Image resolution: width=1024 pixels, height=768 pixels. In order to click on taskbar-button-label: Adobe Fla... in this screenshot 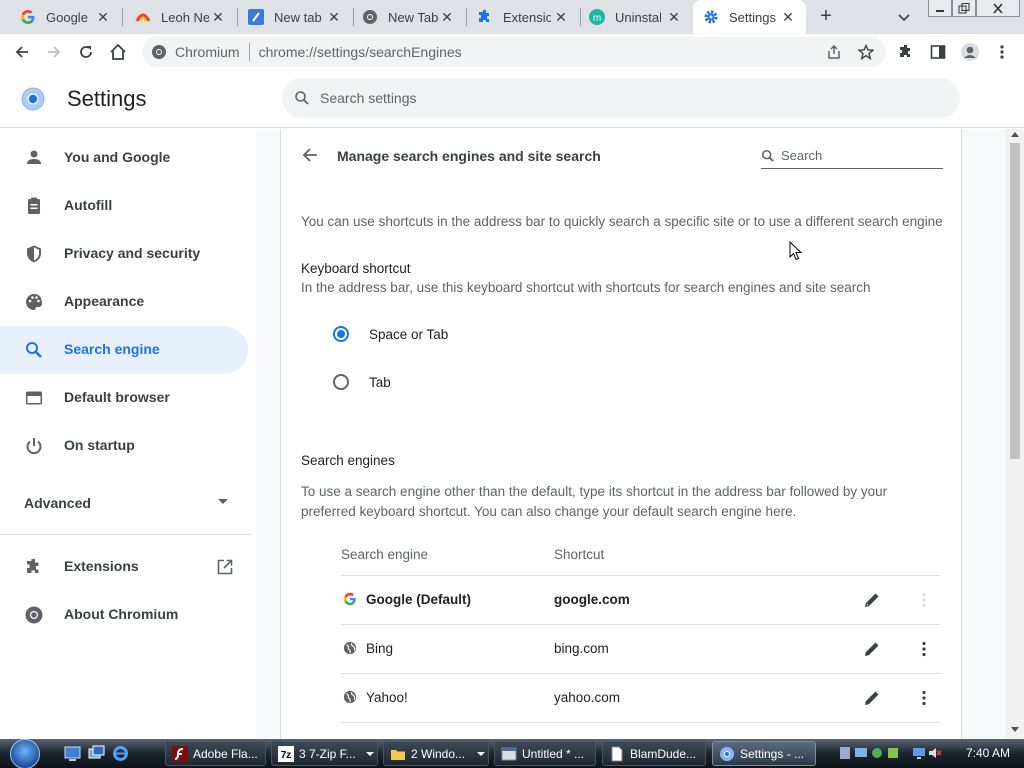, I will do `click(225, 753)`.